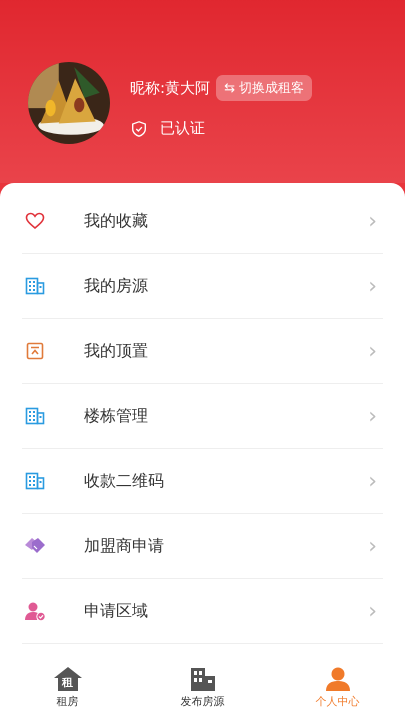  What do you see at coordinates (202, 351) in the screenshot?
I see `menu-item: 我的顶置 ›` at bounding box center [202, 351].